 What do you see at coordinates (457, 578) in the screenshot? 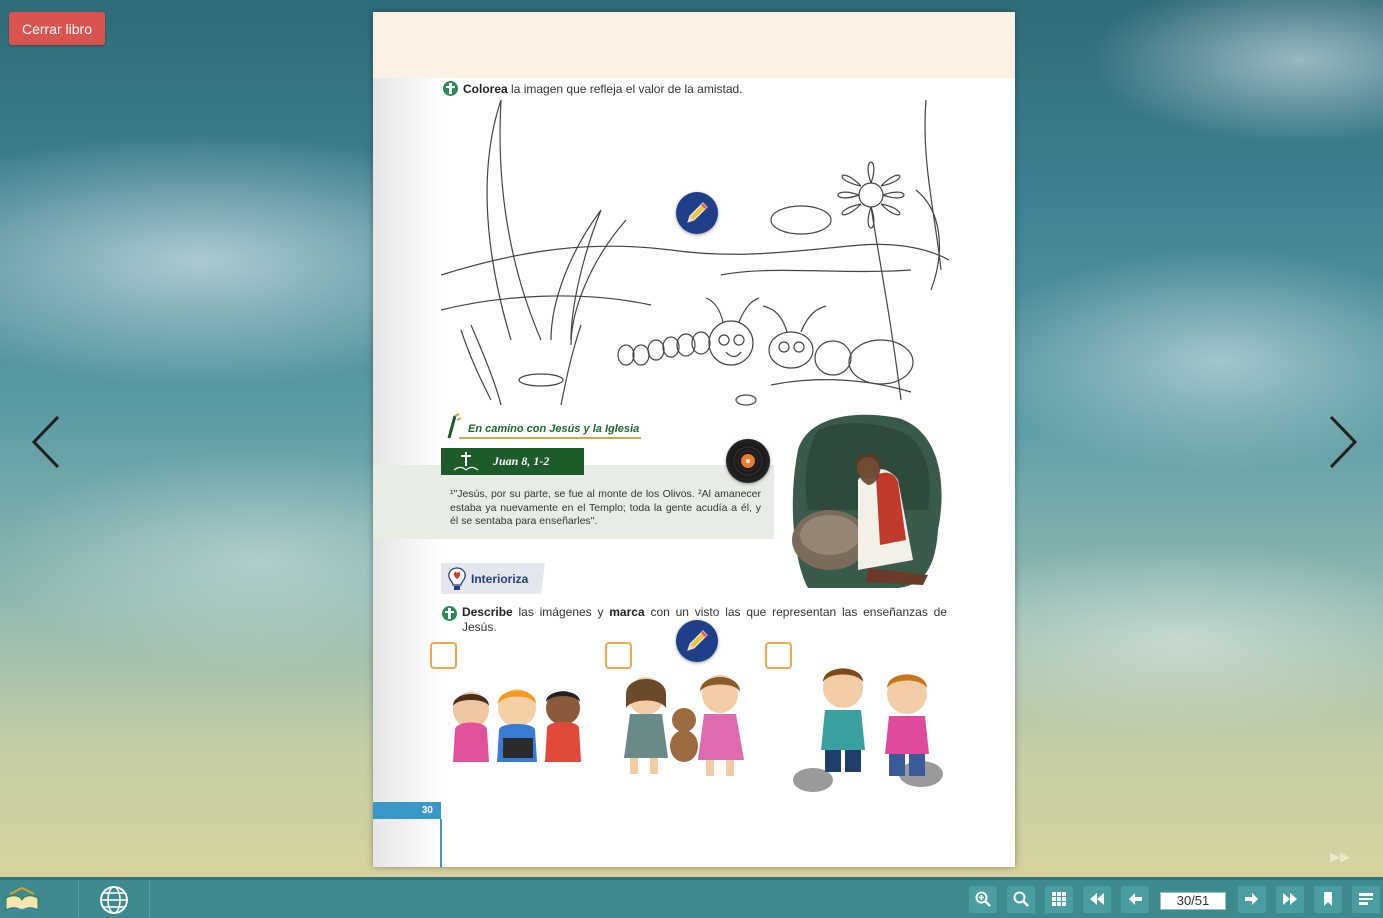
I see `lightbulb-heart-icon` at bounding box center [457, 578].